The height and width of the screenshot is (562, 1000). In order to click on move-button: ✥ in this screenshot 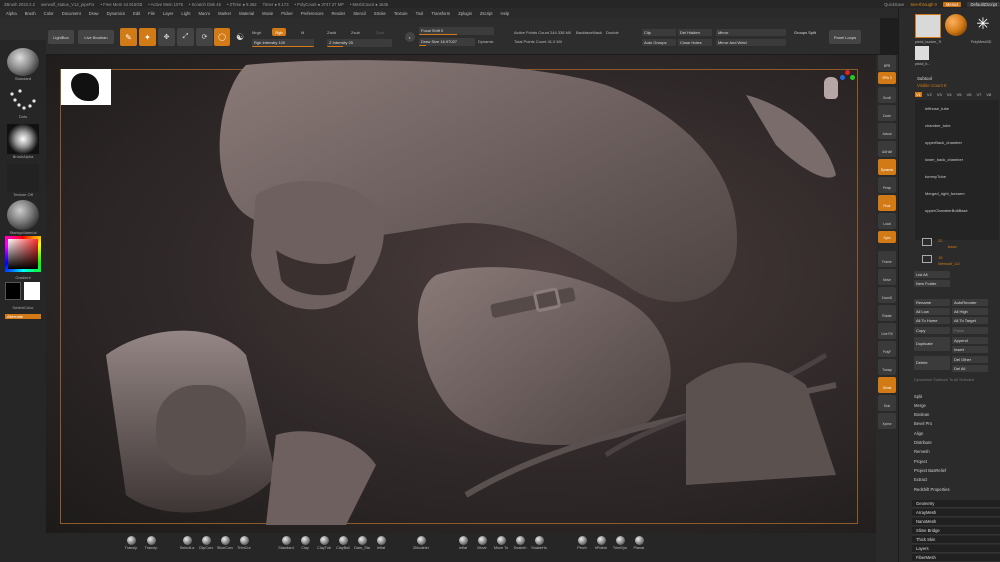, I will do `click(166, 37)`.